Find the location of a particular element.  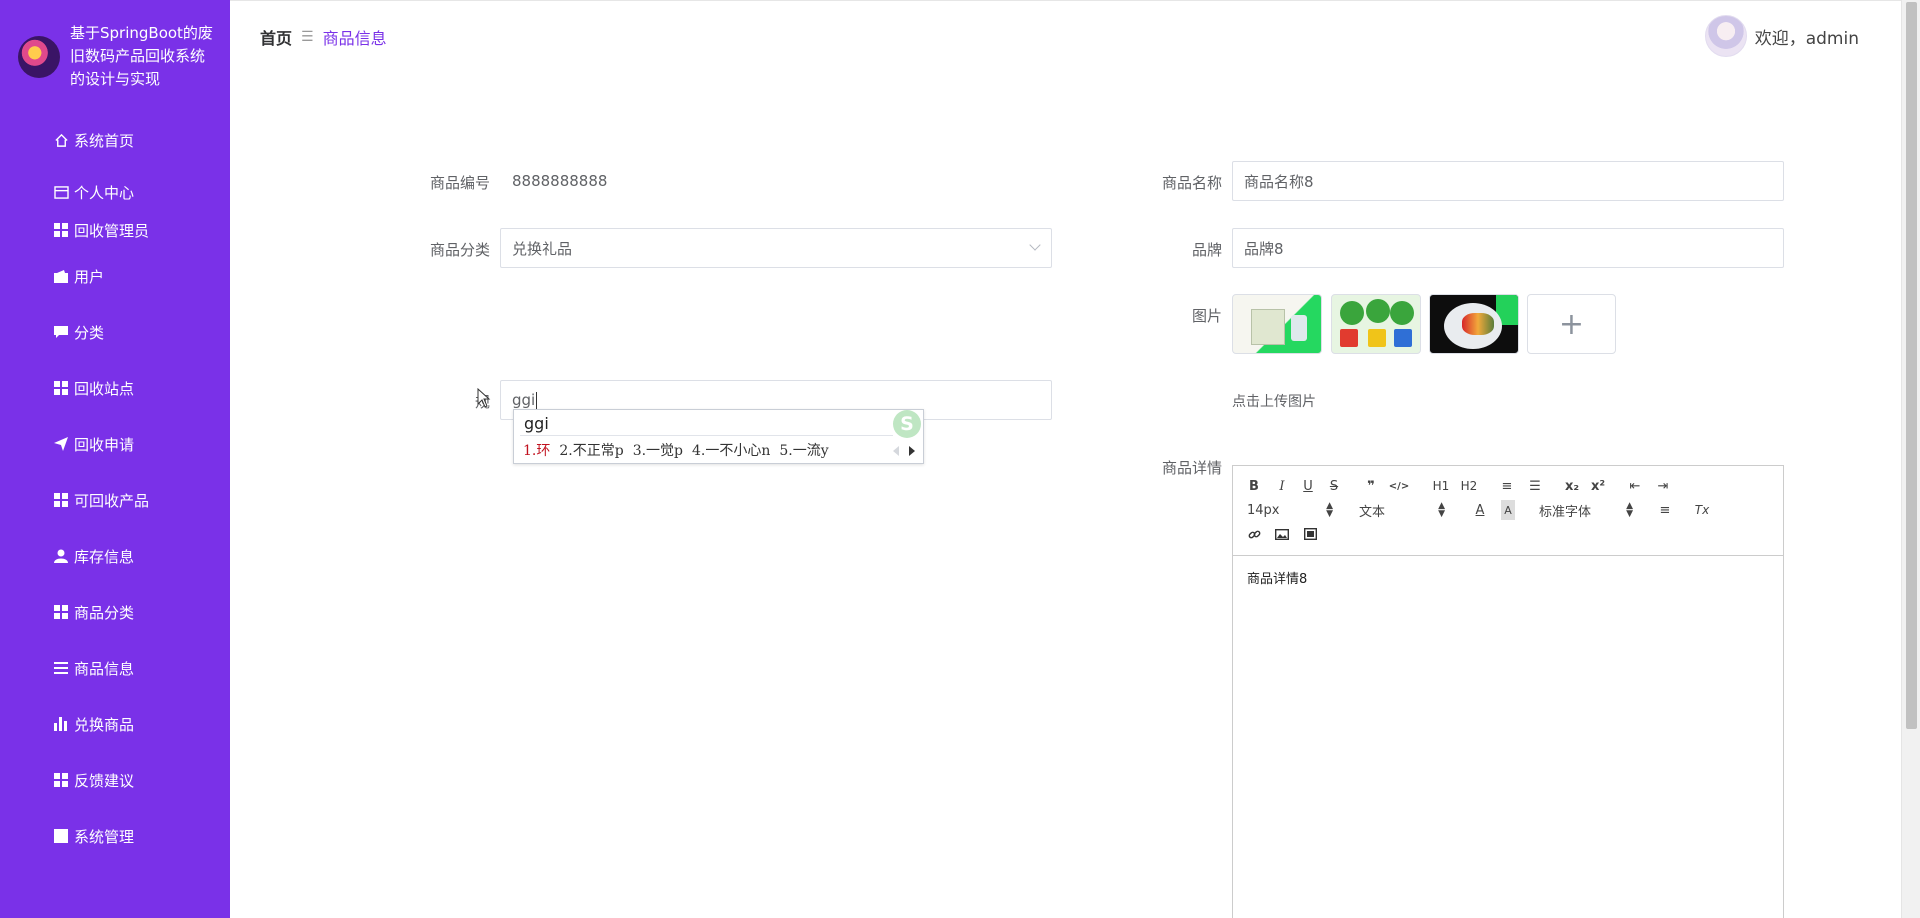

sidebar-item-recyclable-product: 可回收产品 is located at coordinates (115, 500).